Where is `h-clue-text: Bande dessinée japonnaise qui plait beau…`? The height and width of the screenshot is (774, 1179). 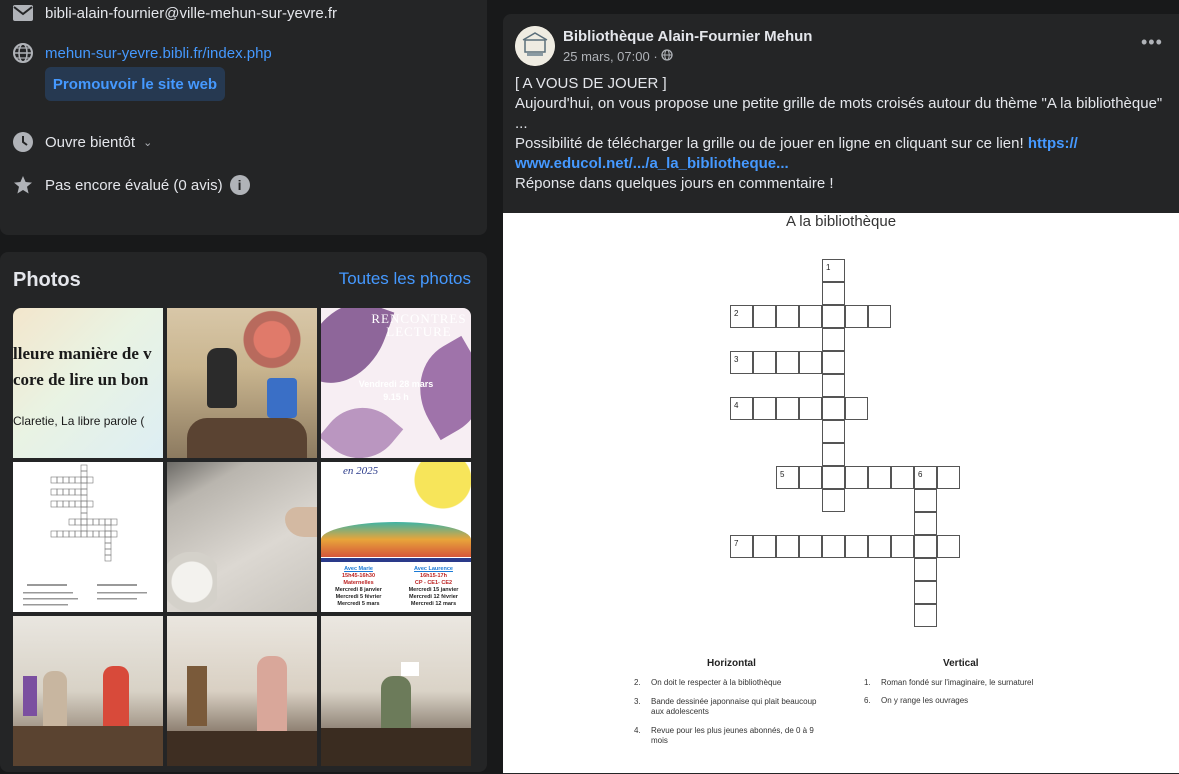 h-clue-text: Bande dessinée japonnaise qui plait beau… is located at coordinates (734, 701).